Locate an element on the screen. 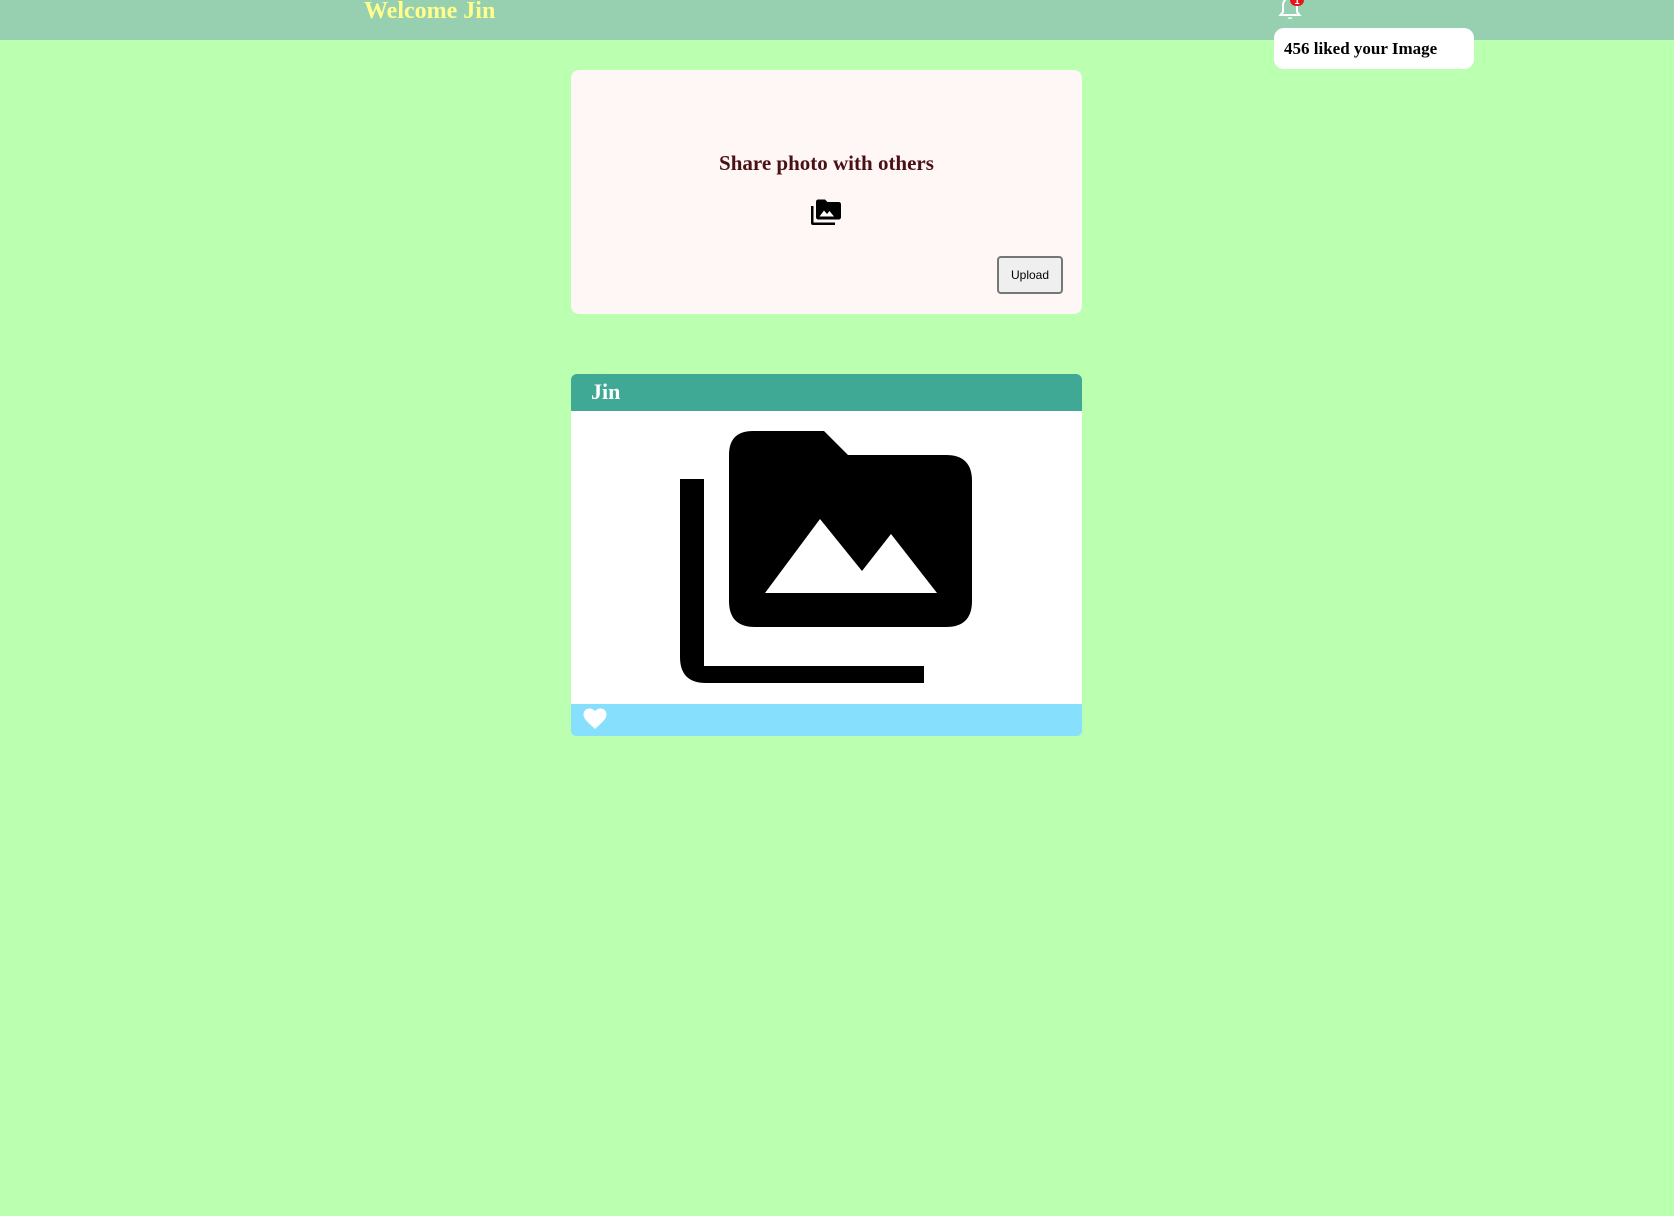 This screenshot has height=1216, width=1674. notification-message: 456 liked your Image is located at coordinates (1361, 48).